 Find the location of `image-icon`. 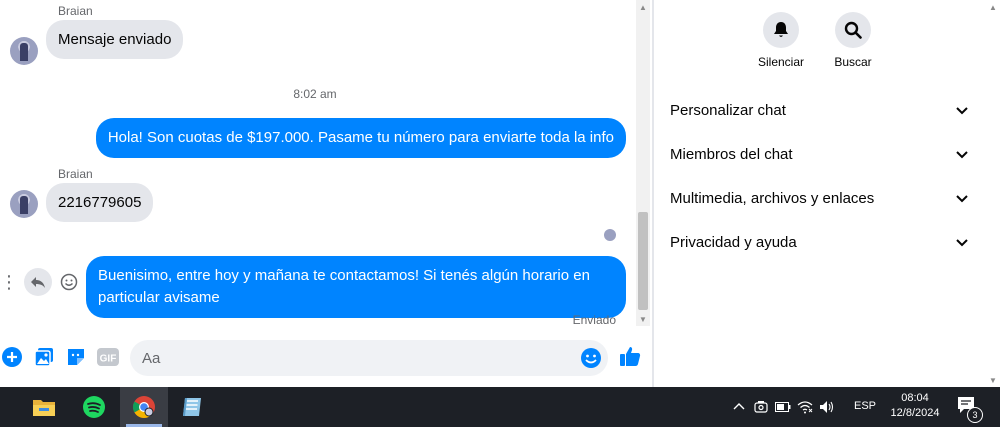

image-icon is located at coordinates (44, 357).